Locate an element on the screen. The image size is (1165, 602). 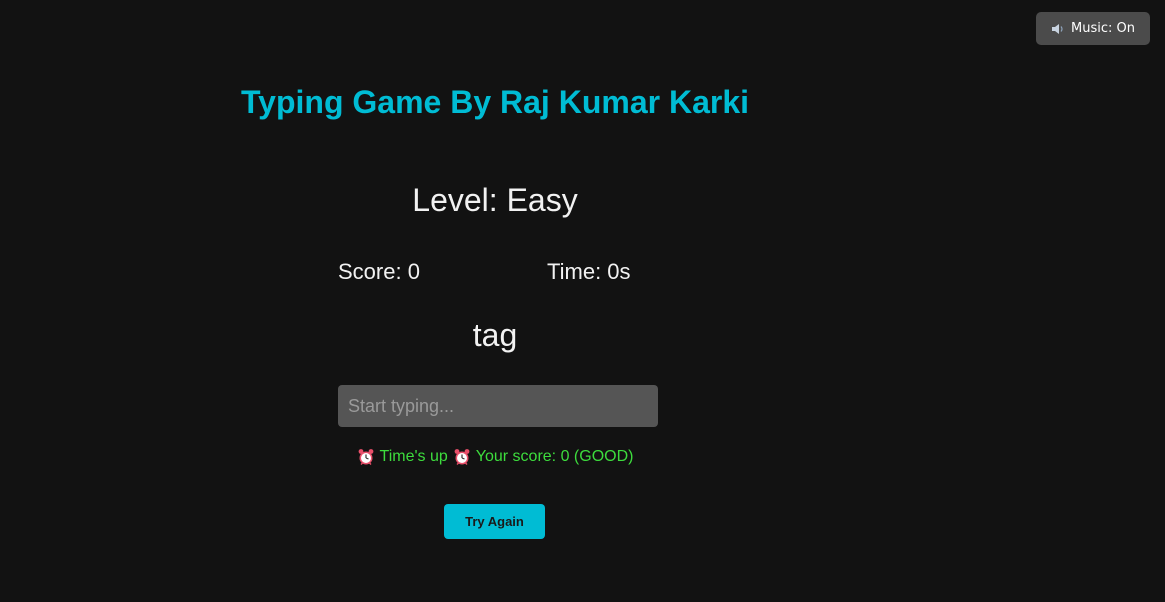
times-up-text: Time's up is located at coordinates (413, 456).